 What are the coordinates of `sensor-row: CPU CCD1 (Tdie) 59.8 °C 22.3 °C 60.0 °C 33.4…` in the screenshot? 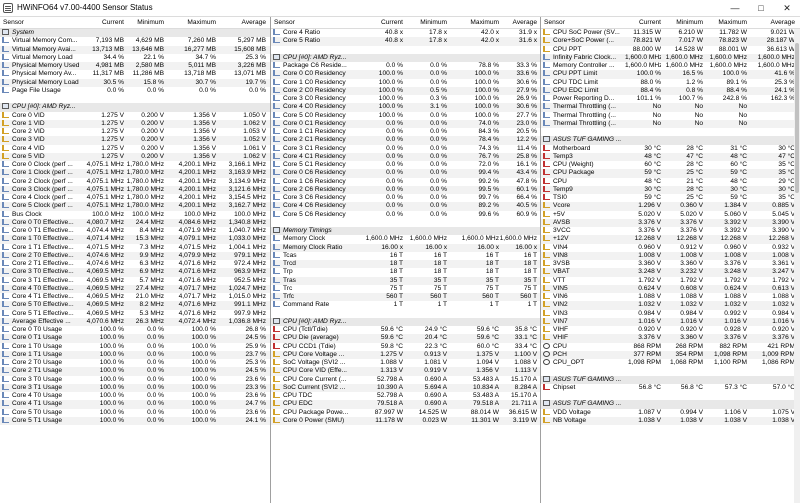 It's located at (405, 346).